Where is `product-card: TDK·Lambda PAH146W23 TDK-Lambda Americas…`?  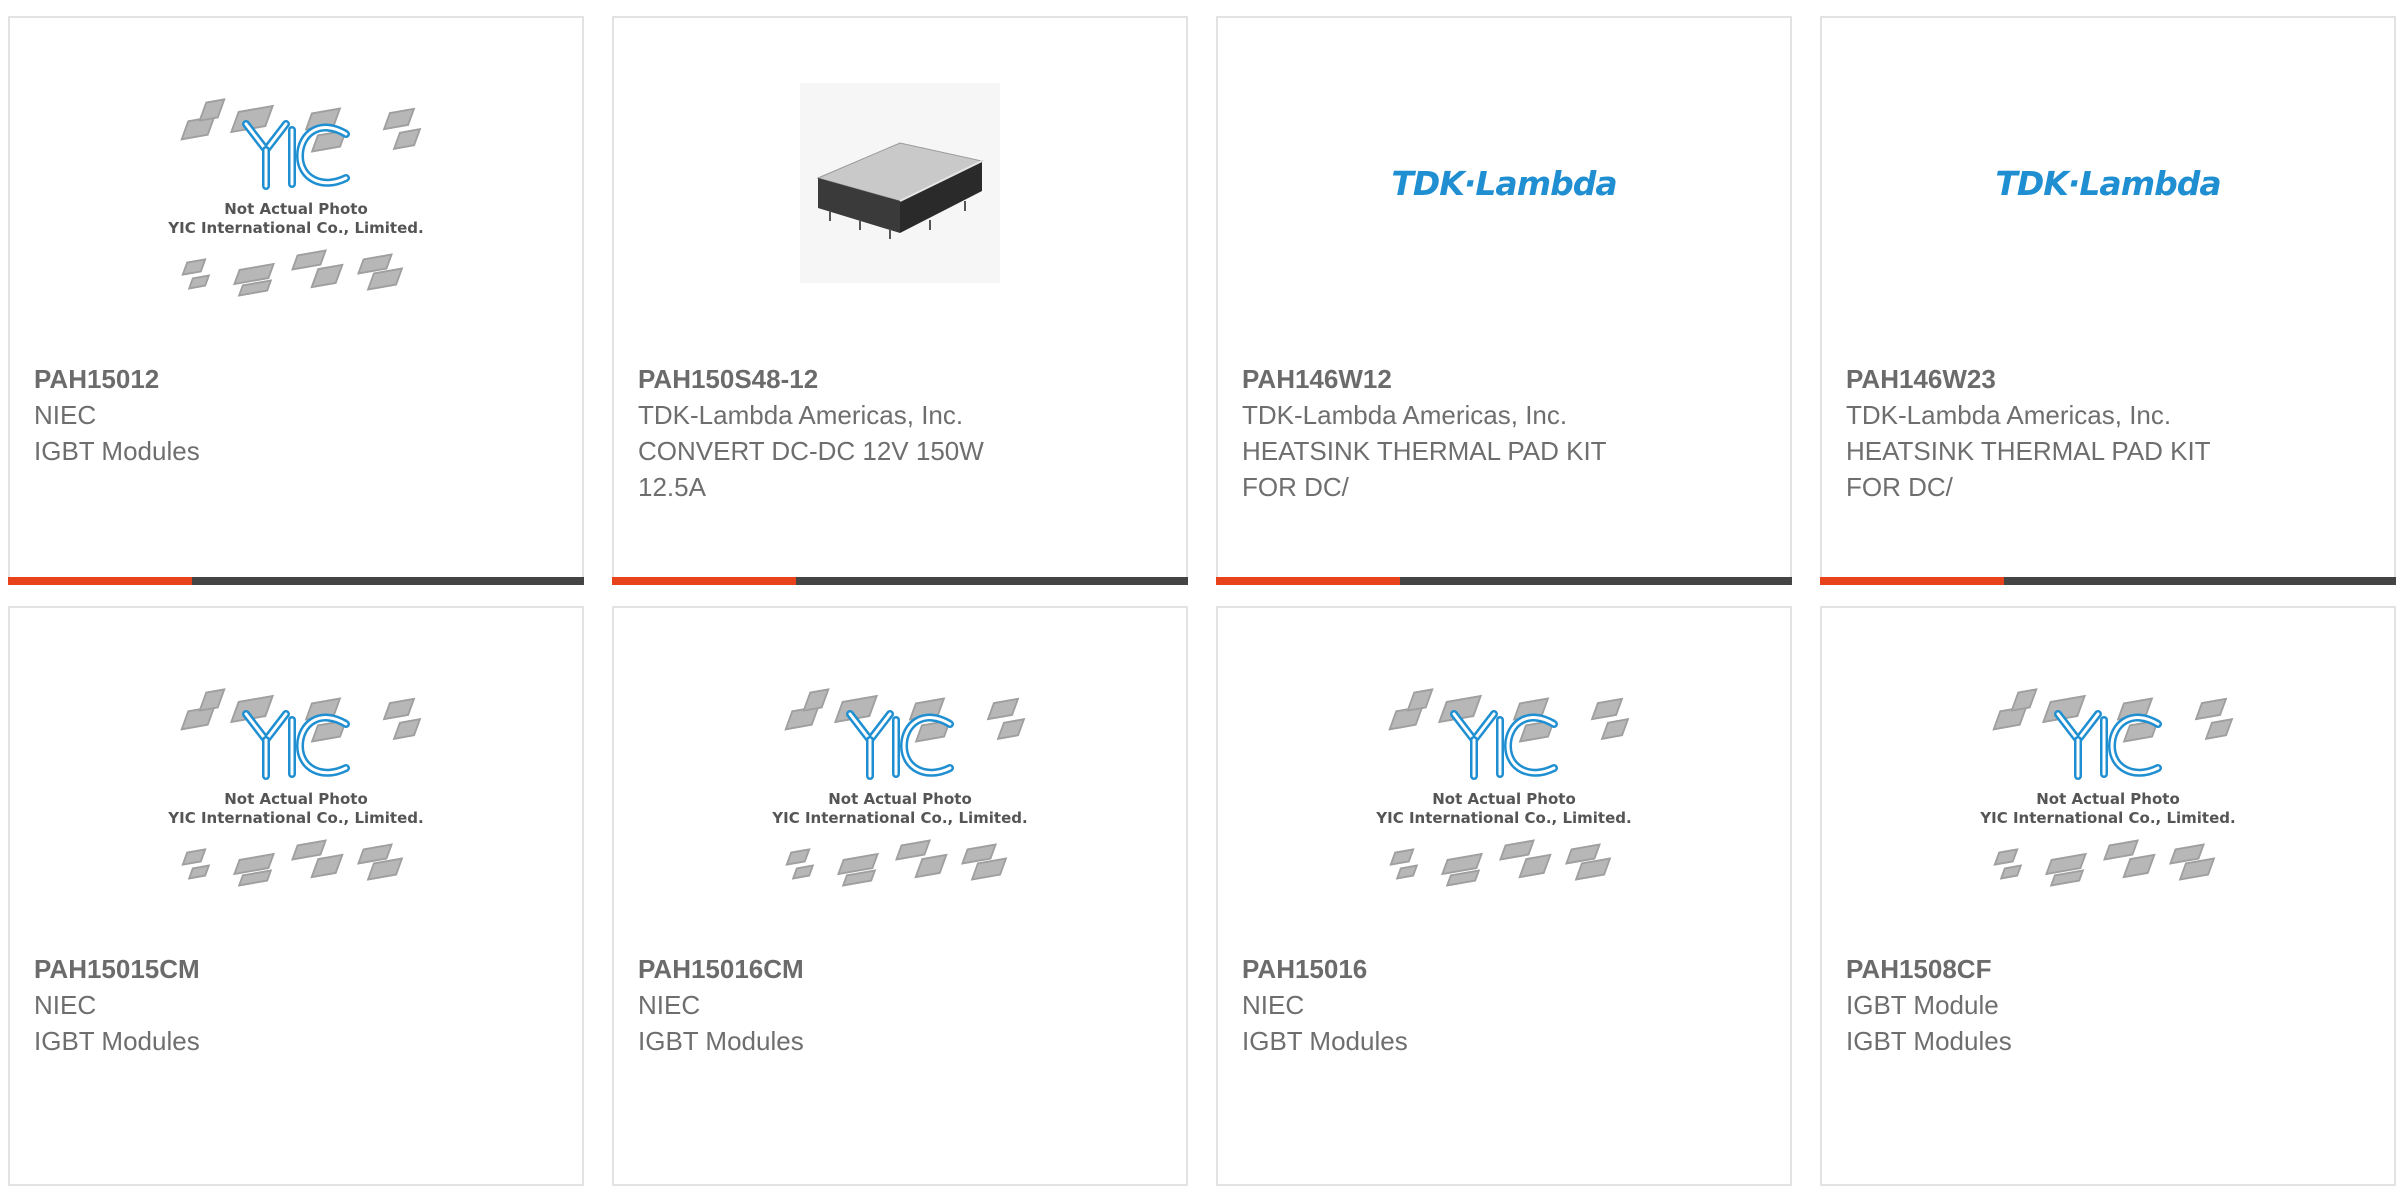 product-card: TDK·Lambda PAH146W23 TDK-Lambda Americas… is located at coordinates (2108, 300).